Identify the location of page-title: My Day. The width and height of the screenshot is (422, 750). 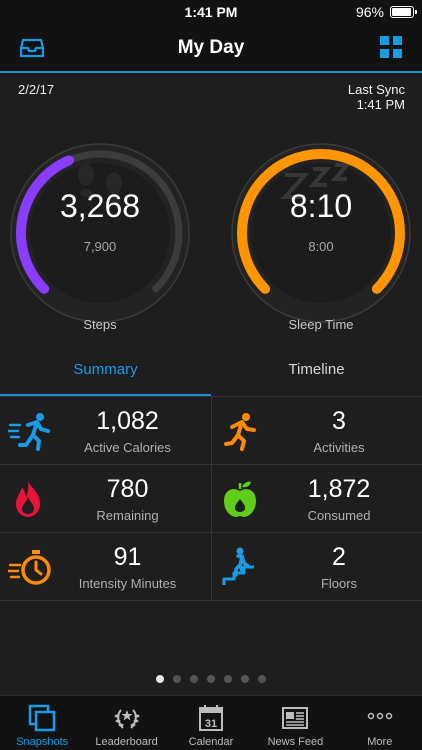
(211, 47).